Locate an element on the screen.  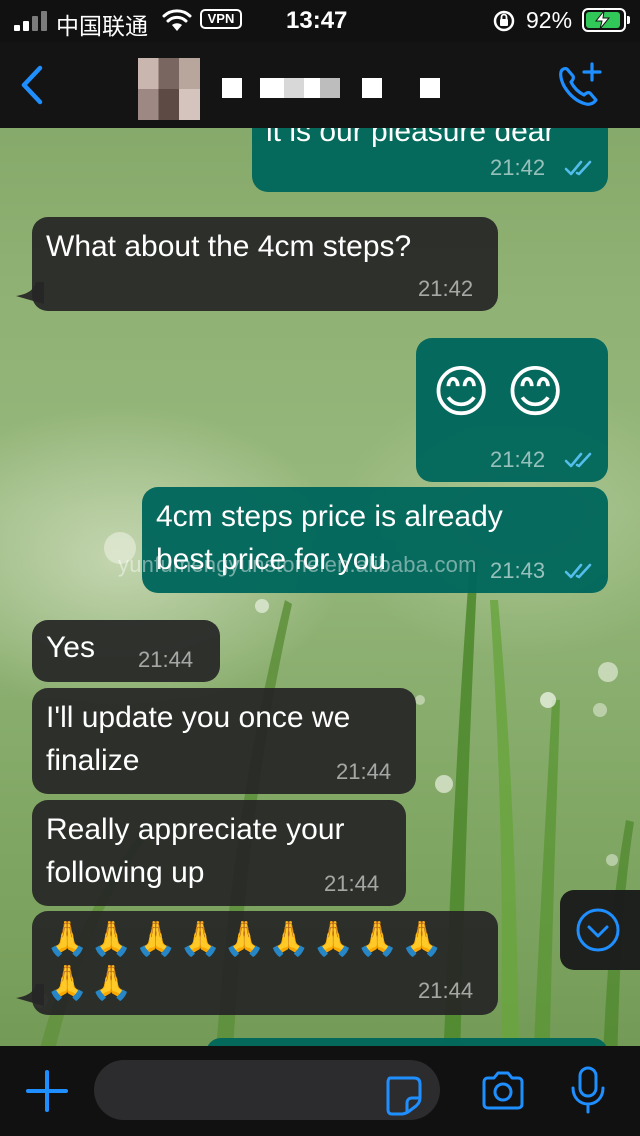
message-bubble-incoming: What about the 4cm steps? 21:42 is located at coordinates (265, 264).